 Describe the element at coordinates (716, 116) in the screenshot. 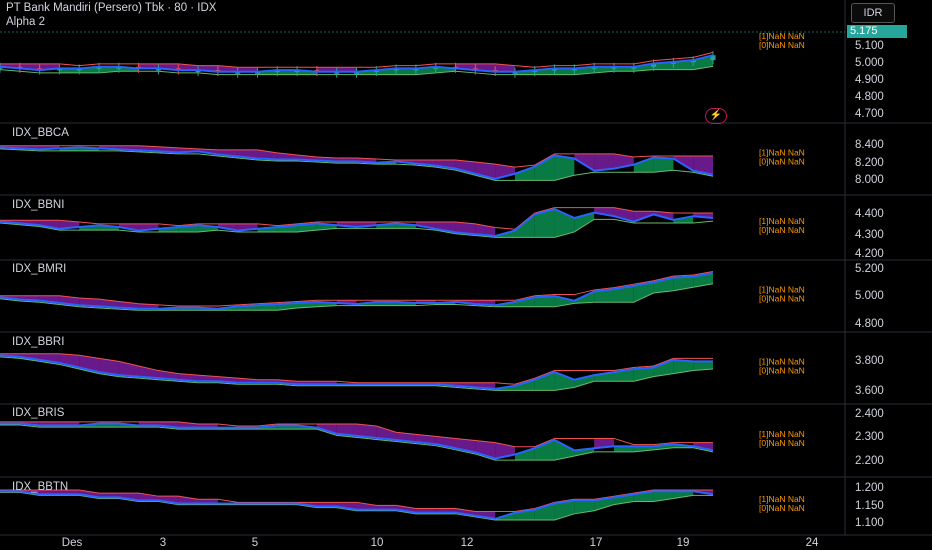

I see `alert-bolt-icon: ⚡` at that location.